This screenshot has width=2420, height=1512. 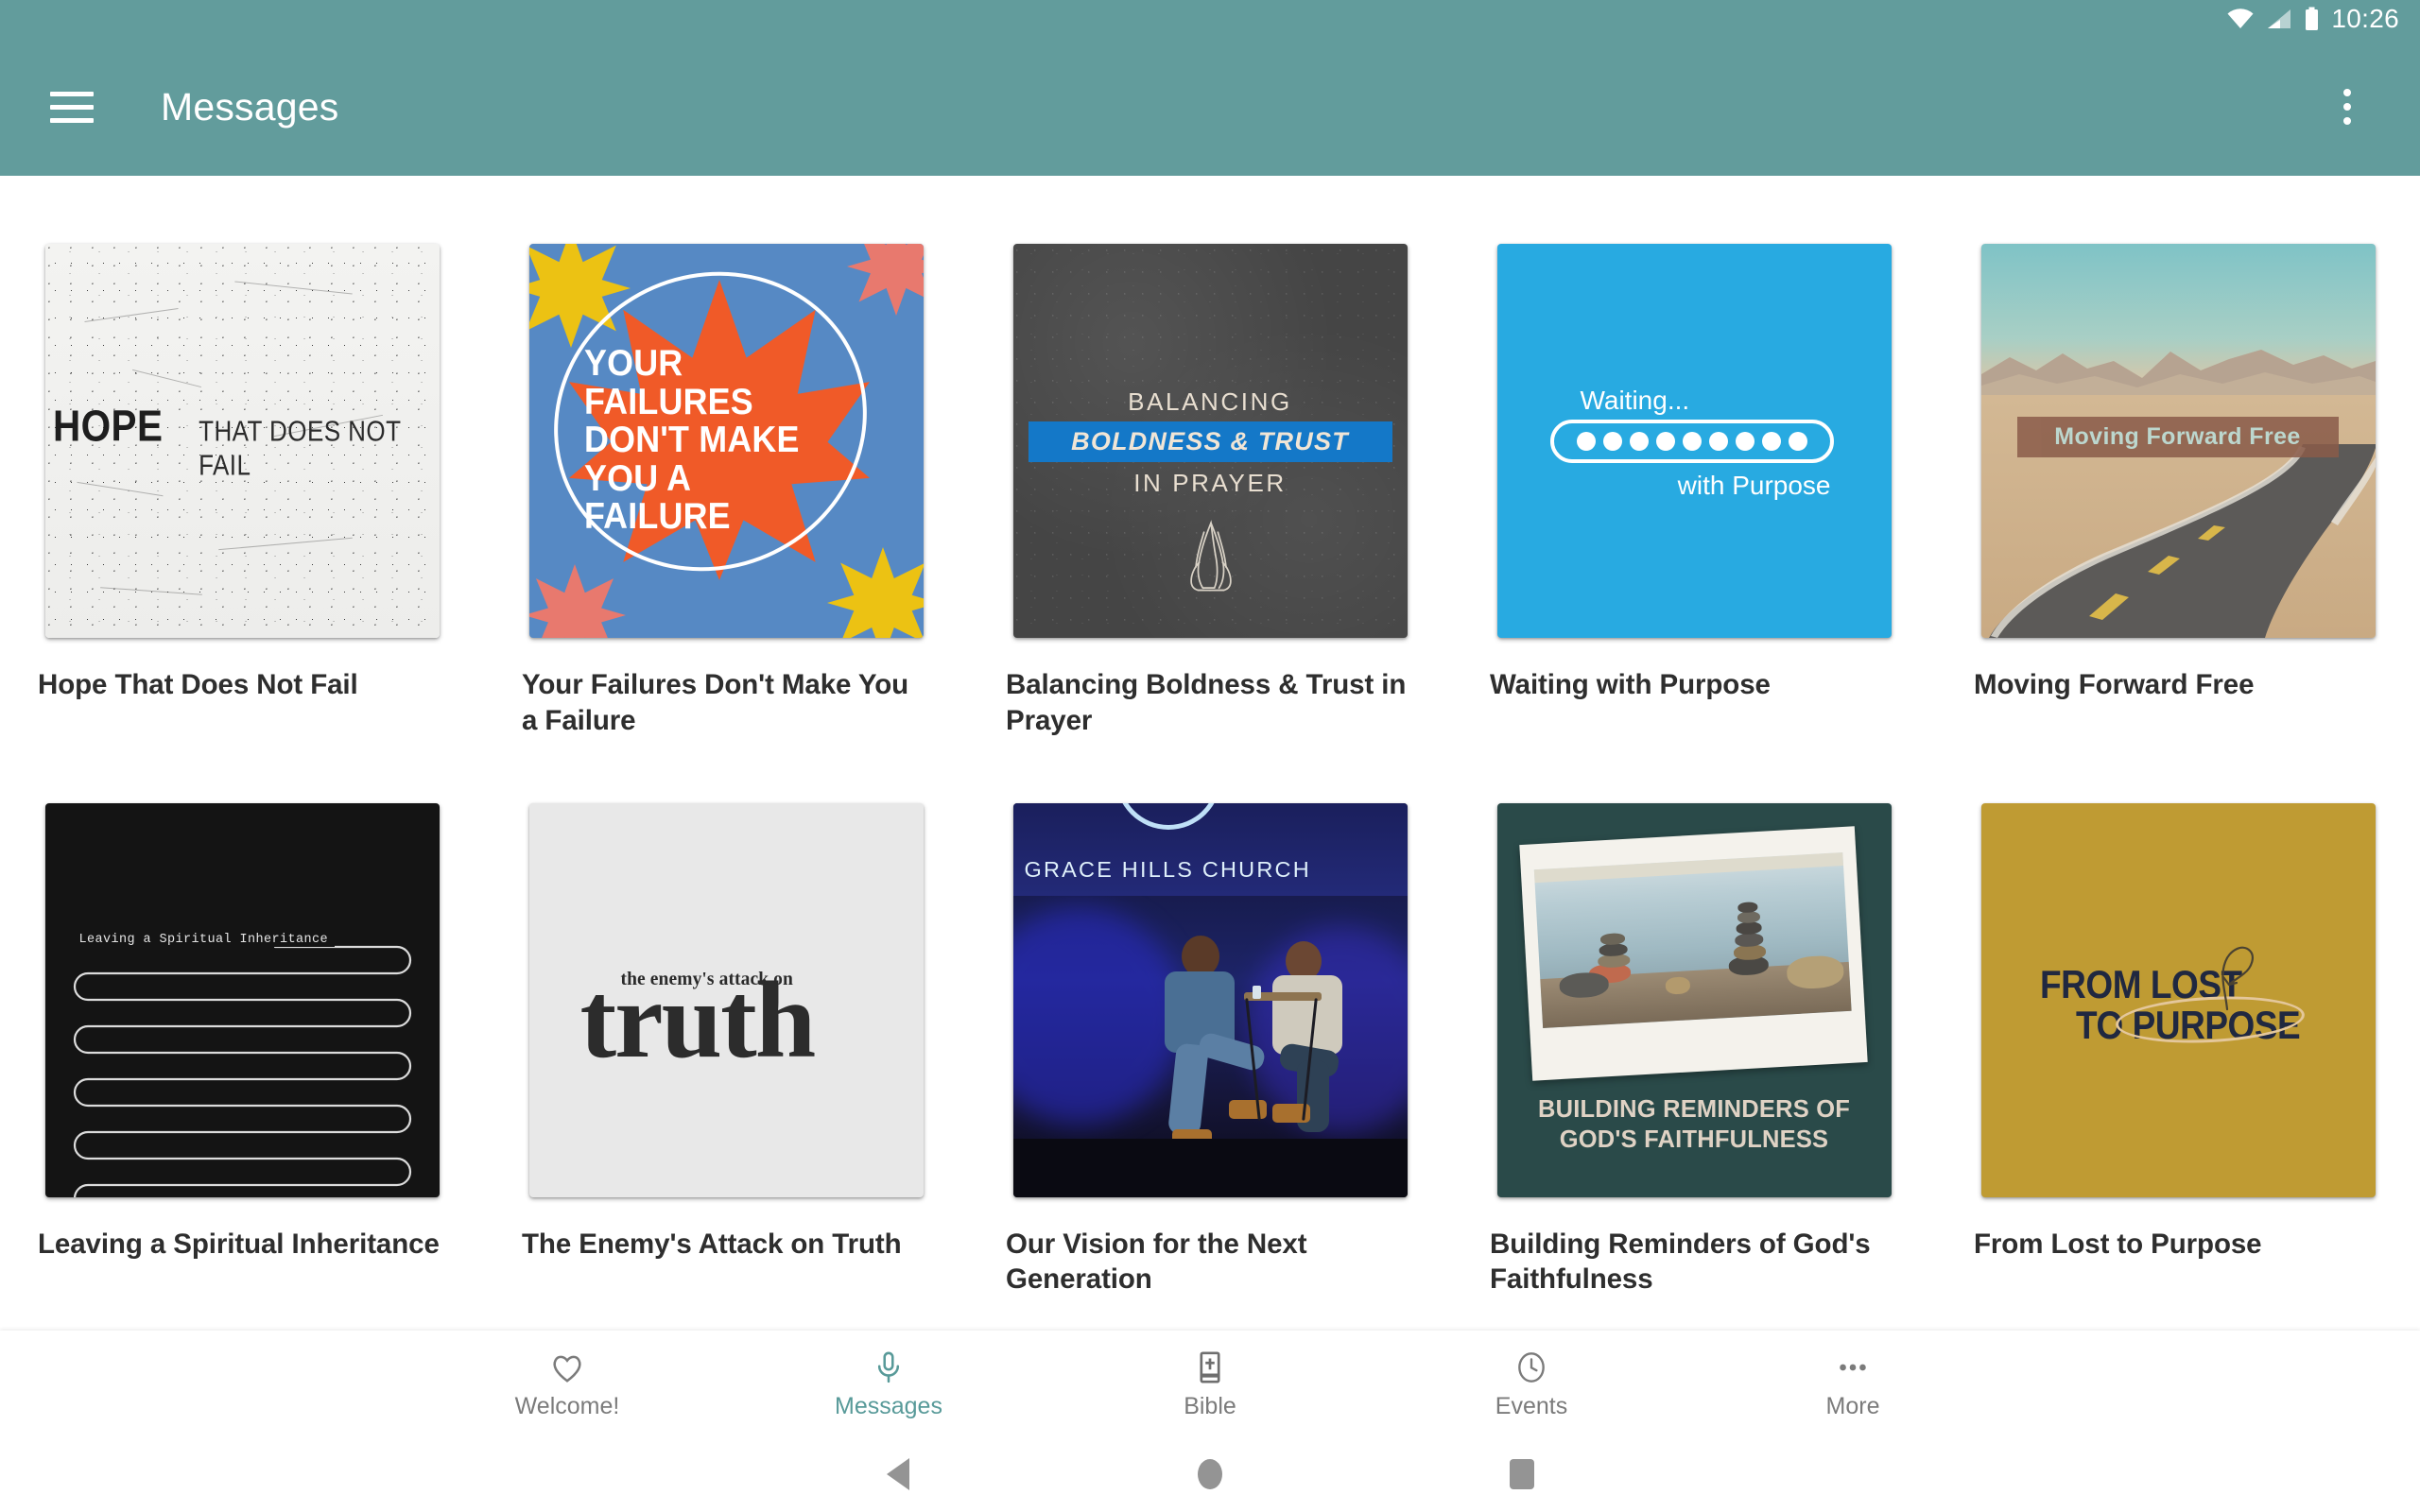 I want to click on artwork-line-2: BOLDNESS & TRUST, so click(x=1210, y=441).